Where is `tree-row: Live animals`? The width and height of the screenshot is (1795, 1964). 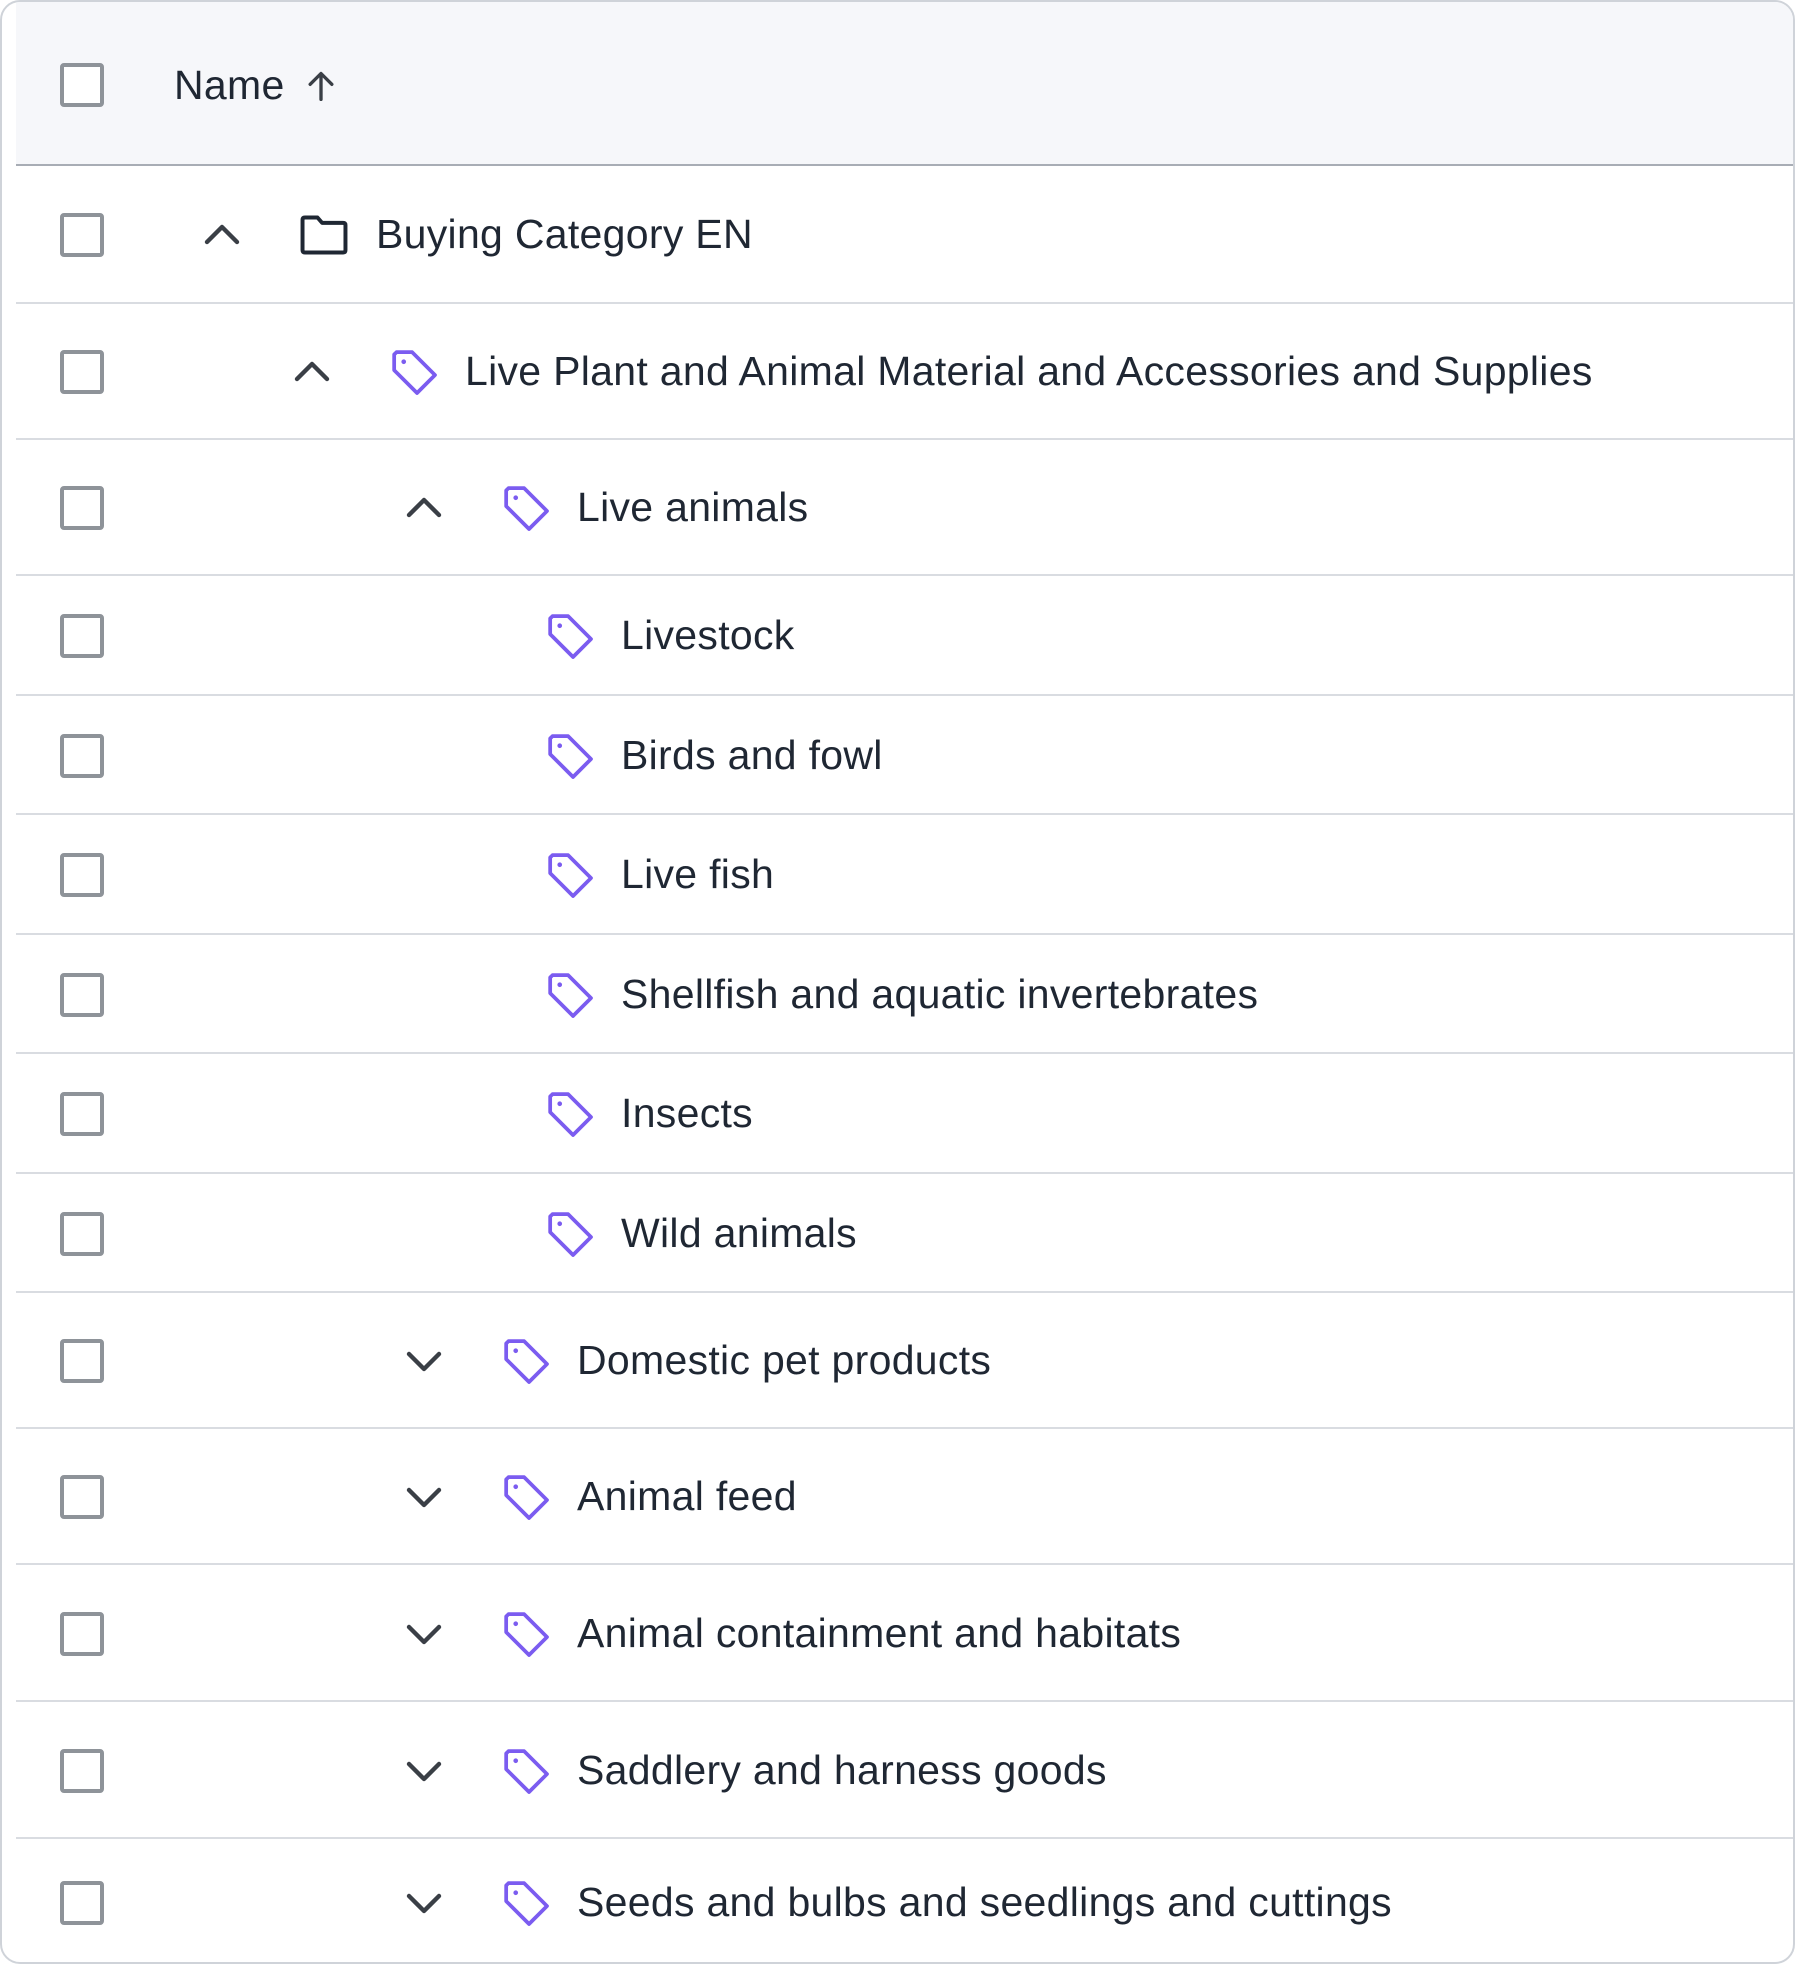 tree-row: Live animals is located at coordinates (904, 508).